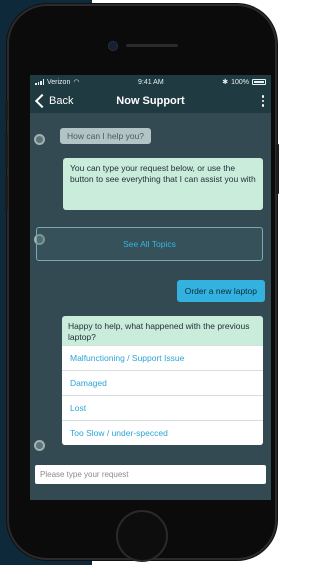 The image size is (320, 565). I want to click on option-malfunctioning: Malfunctioning / Support Issue, so click(162, 357).